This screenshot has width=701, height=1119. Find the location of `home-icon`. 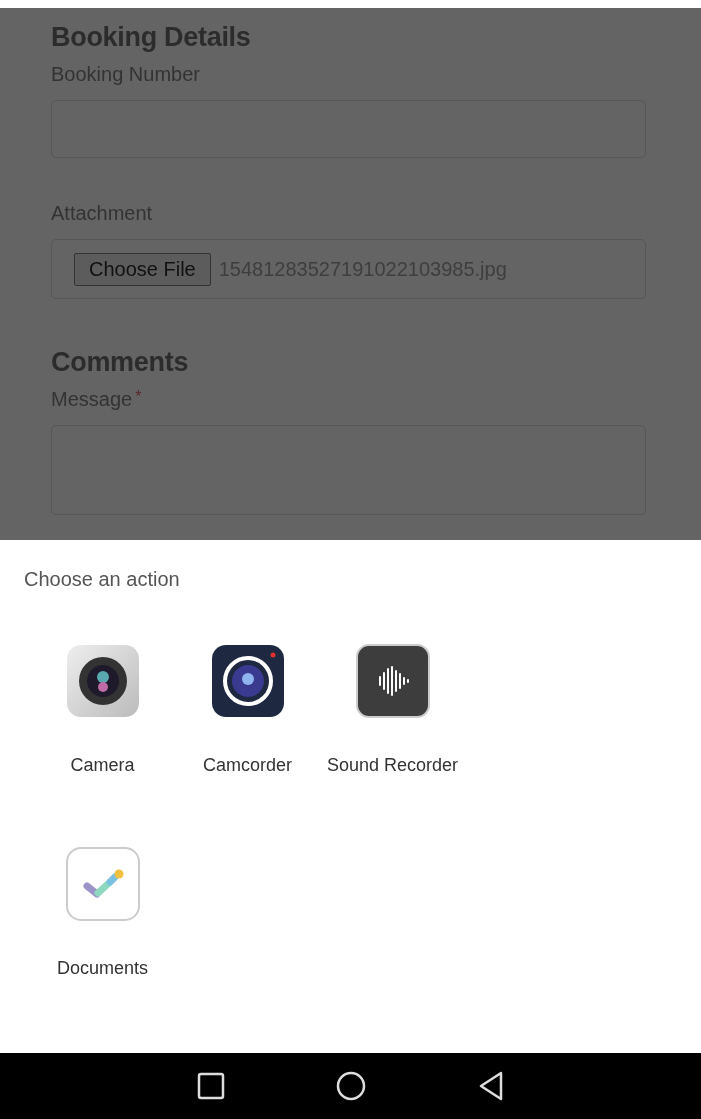

home-icon is located at coordinates (350, 1086).